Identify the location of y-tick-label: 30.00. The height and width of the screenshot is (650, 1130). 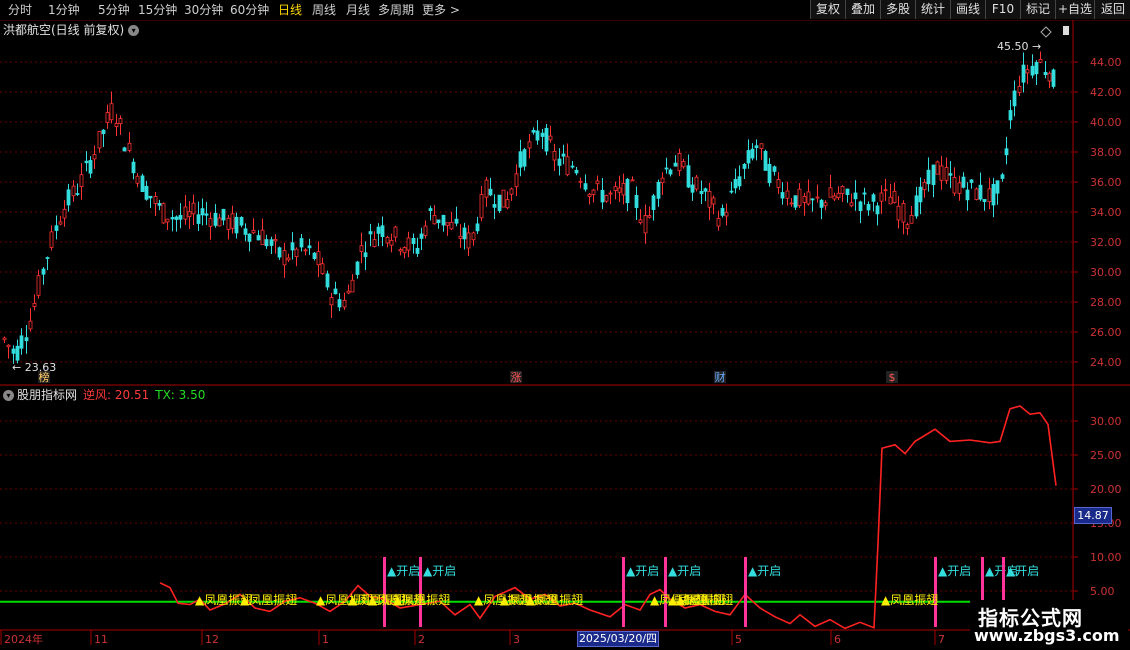
(1106, 421).